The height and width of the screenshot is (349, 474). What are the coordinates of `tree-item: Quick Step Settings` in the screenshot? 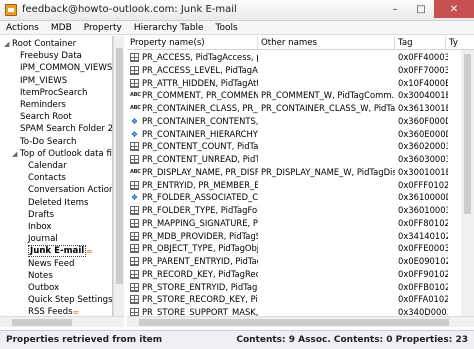 It's located at (66, 300).